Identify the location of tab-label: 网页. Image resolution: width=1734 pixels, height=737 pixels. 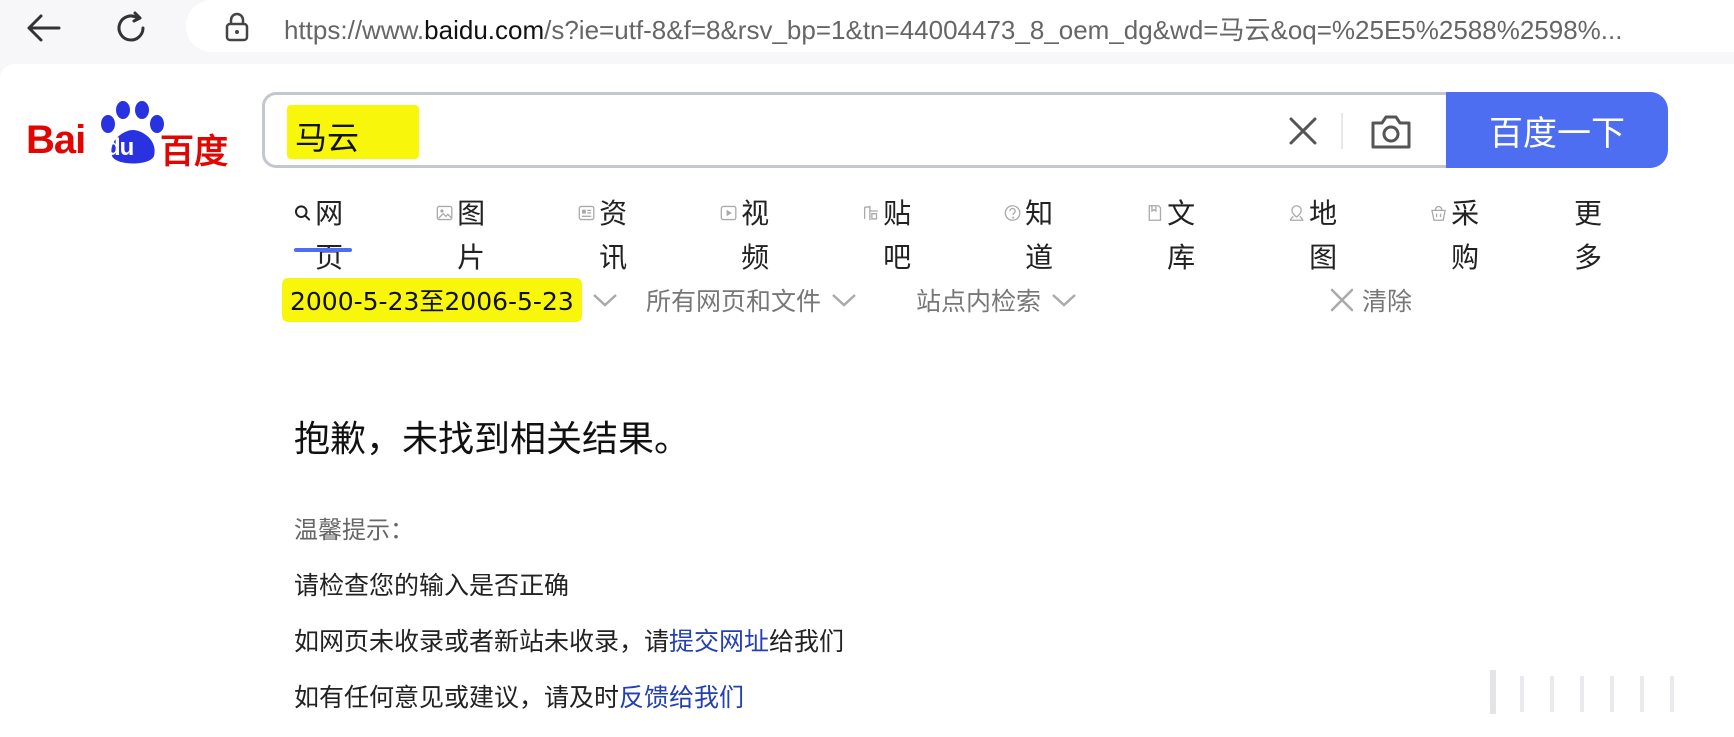
(329, 235).